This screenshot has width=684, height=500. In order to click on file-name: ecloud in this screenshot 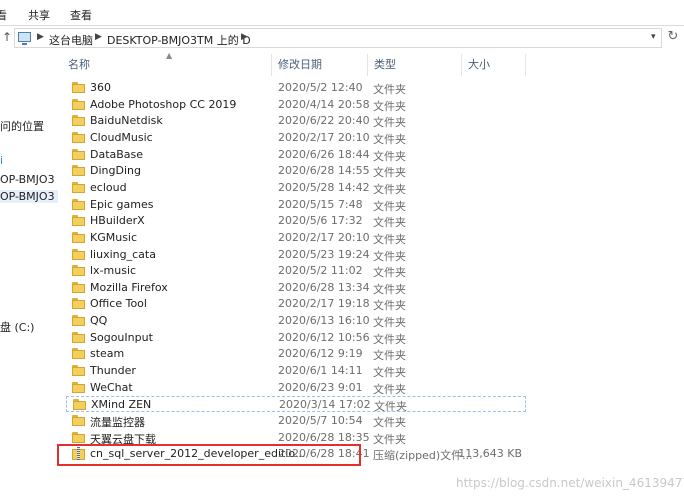, I will do `click(108, 187)`.